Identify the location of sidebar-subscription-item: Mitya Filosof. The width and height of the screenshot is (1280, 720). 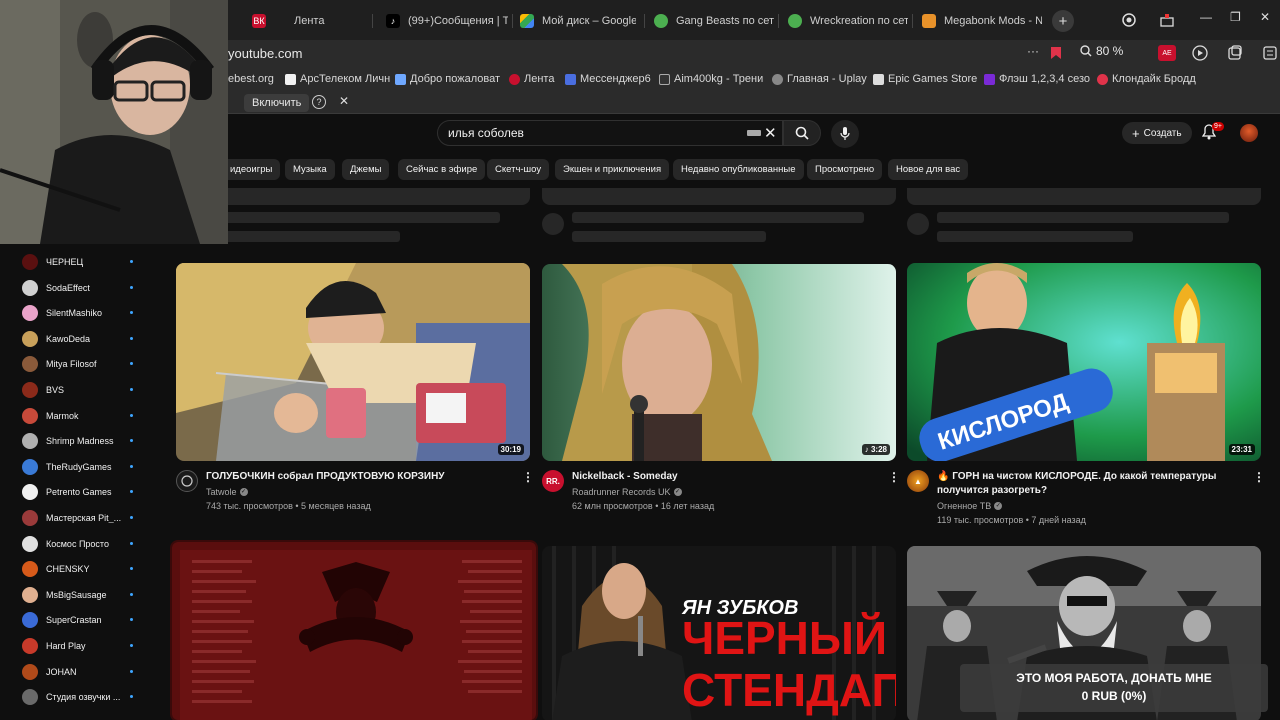
(82, 364).